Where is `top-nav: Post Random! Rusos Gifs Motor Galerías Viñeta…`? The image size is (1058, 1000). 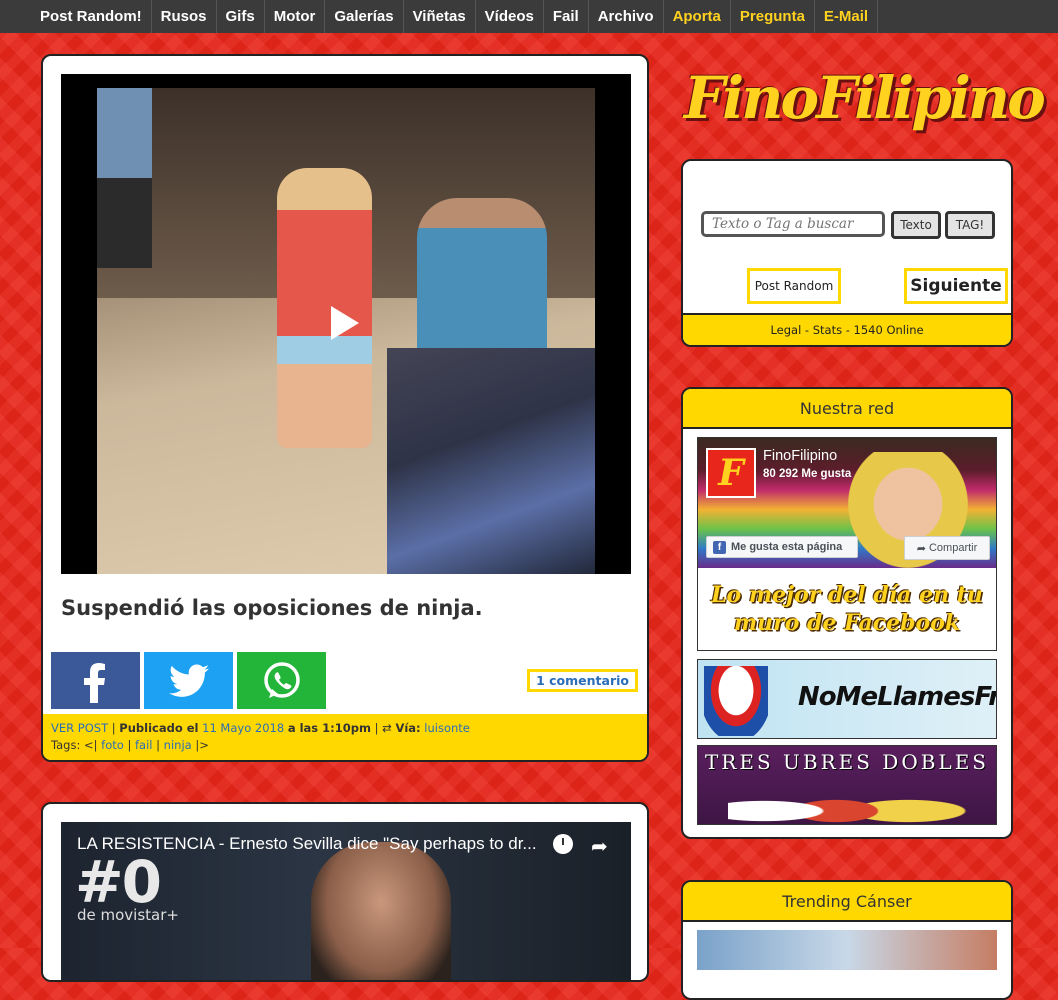 top-nav: Post Random! Rusos Gifs Motor Galerías Viñeta… is located at coordinates (529, 16).